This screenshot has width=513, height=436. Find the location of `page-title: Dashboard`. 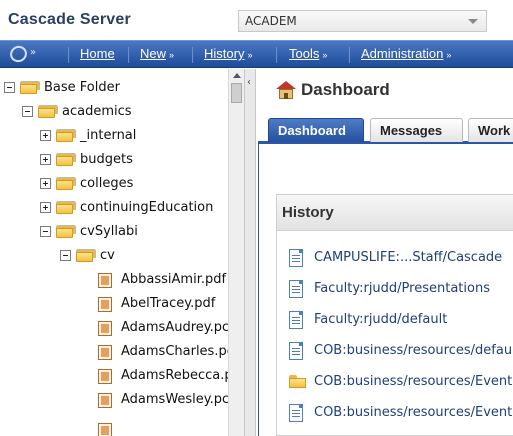

page-title: Dashboard is located at coordinates (345, 89).